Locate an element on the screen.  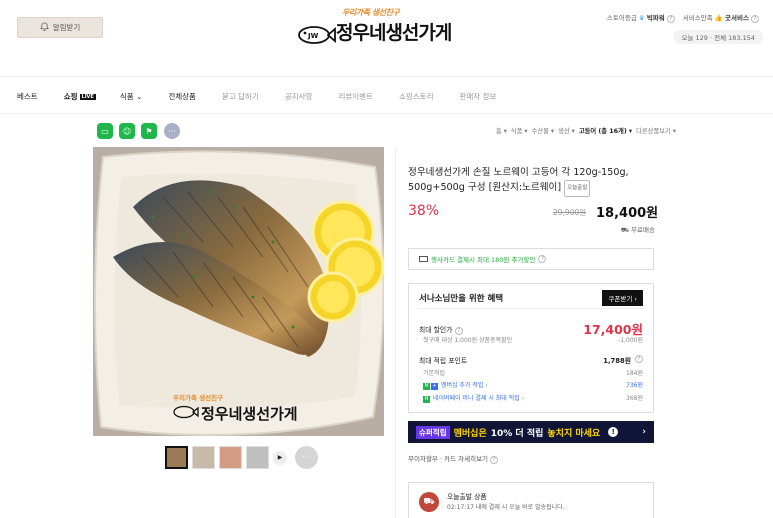
banner-text-a: 멤버십은 is located at coordinates (470, 433).